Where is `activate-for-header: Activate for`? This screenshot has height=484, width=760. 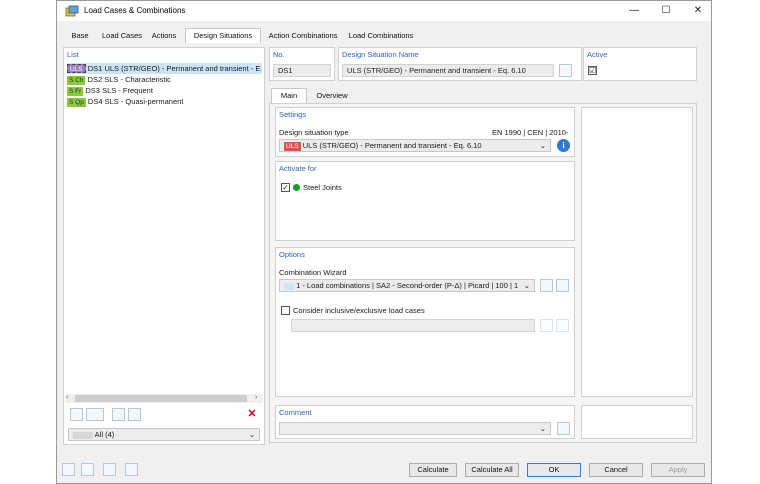 activate-for-header: Activate for is located at coordinates (298, 168).